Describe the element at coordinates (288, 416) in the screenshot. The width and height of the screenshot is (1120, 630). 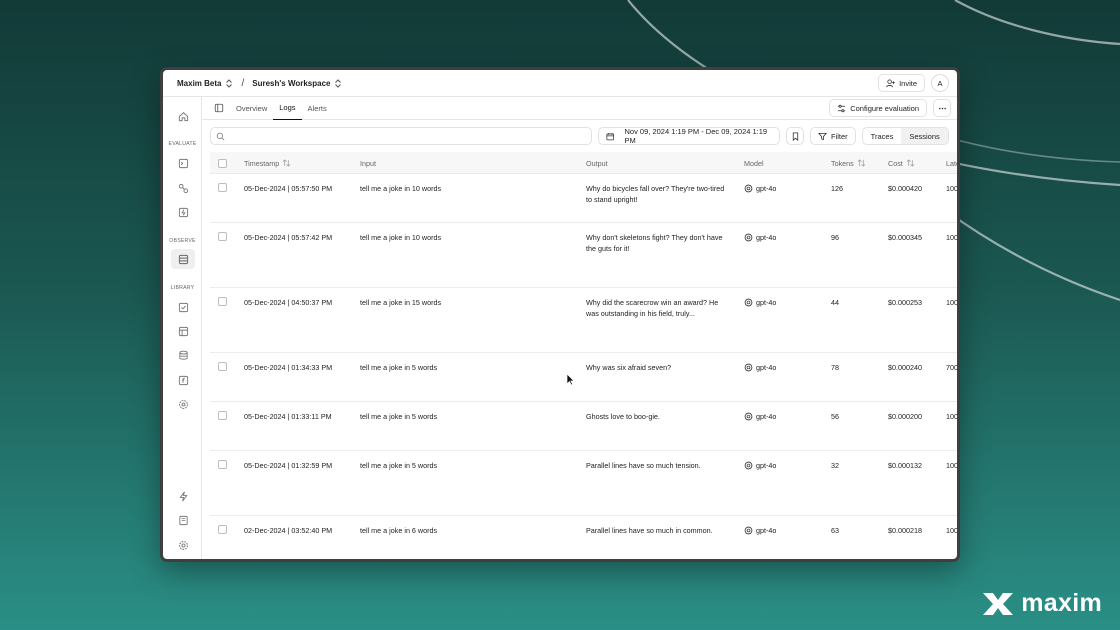
I see `cell-timestamp: 05-Dec-2024 | 01:33:11 PM` at that location.